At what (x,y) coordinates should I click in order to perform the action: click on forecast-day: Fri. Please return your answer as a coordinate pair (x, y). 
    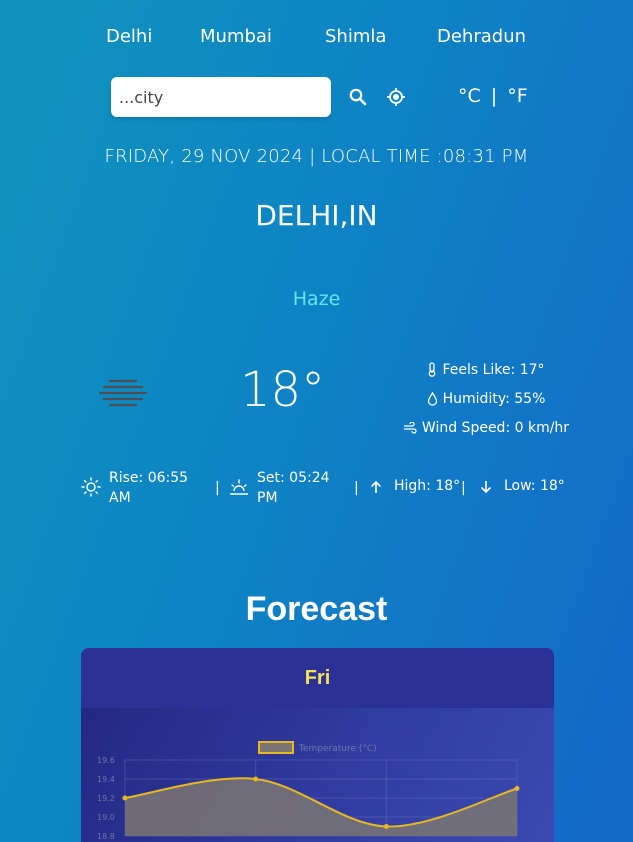
    Looking at the image, I should click on (317, 677).